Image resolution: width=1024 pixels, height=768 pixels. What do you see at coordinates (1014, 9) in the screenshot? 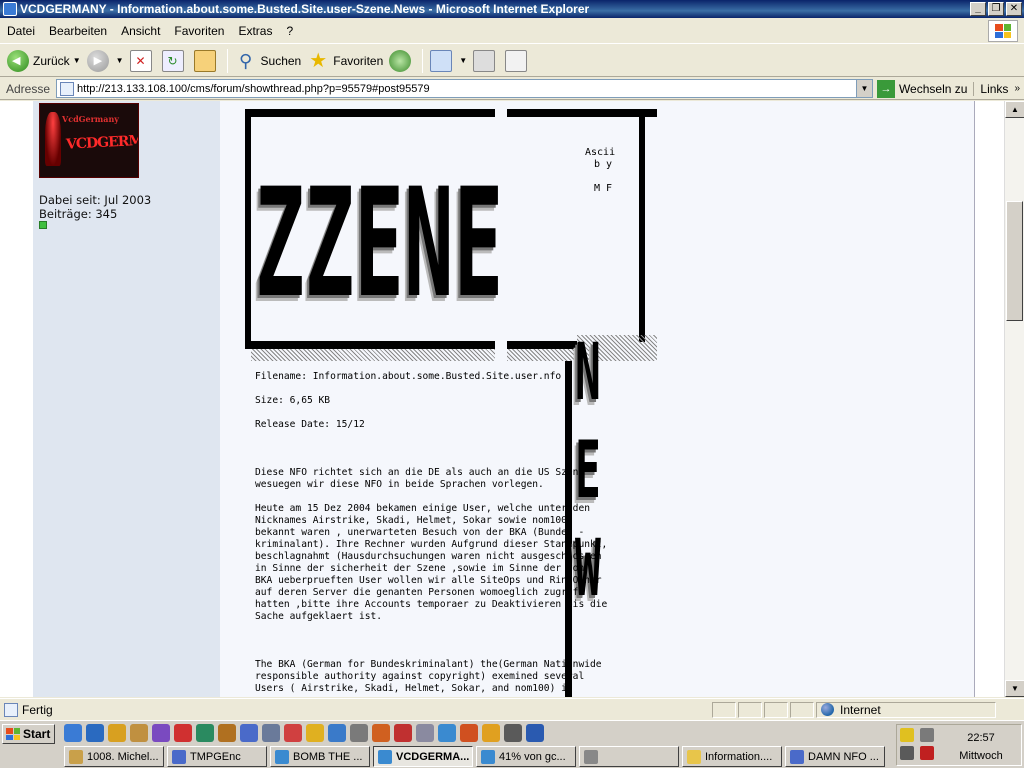
I see `close-button: ✕` at bounding box center [1014, 9].